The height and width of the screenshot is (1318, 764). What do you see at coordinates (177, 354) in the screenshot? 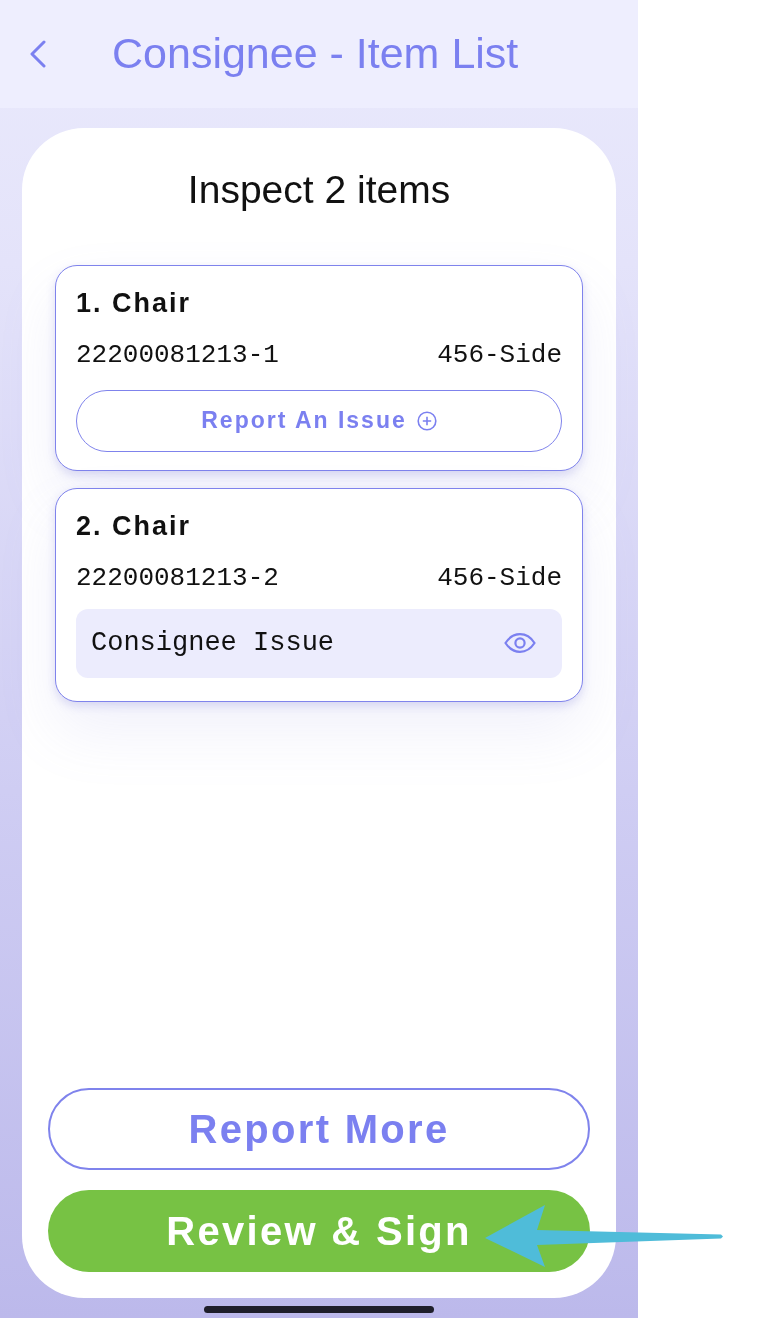
I see `item-code: 22200081213-1` at bounding box center [177, 354].